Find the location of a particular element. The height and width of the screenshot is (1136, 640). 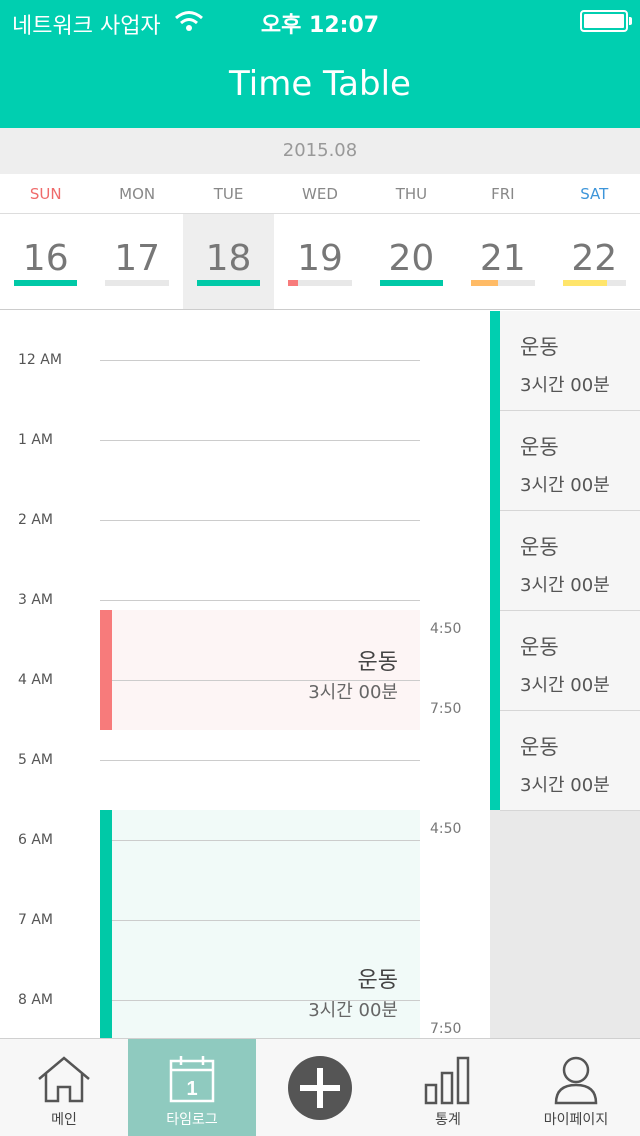

day-cell: 20 is located at coordinates (411, 261).